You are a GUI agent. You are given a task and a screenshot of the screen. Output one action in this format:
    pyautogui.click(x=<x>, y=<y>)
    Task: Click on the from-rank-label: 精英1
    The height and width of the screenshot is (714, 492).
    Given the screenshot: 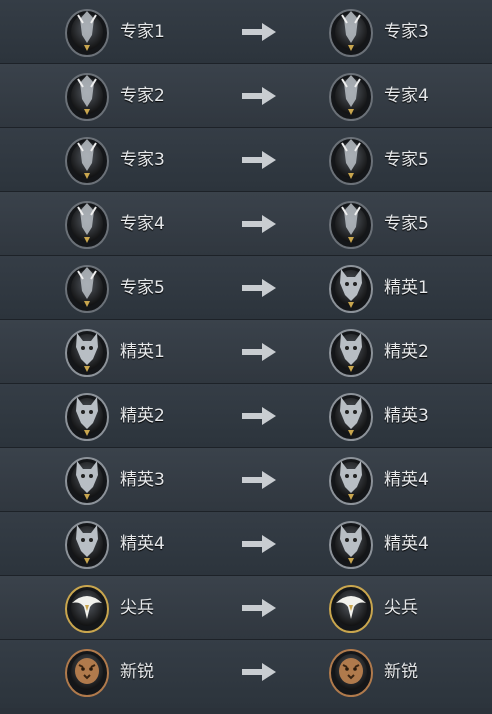 What is the action you would take?
    pyautogui.click(x=142, y=352)
    